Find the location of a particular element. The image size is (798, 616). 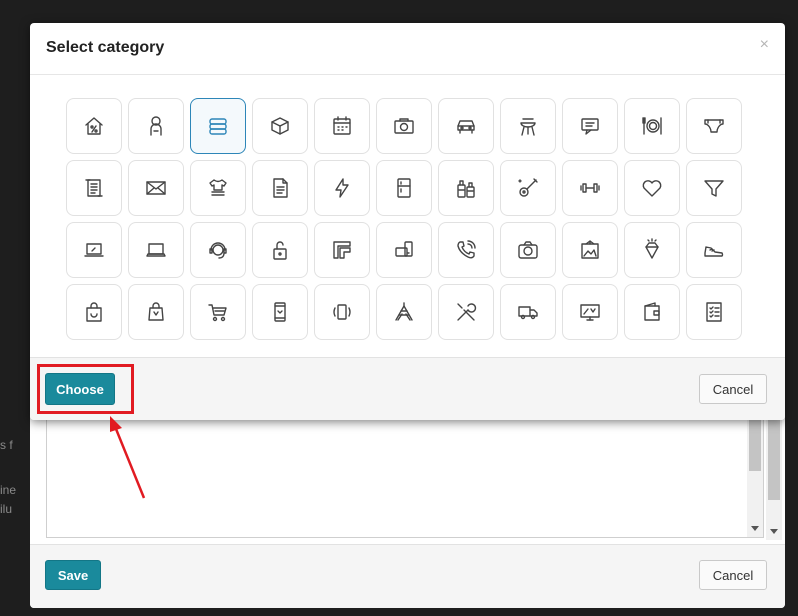

wallet-phone-icon is located at coordinates (404, 249).